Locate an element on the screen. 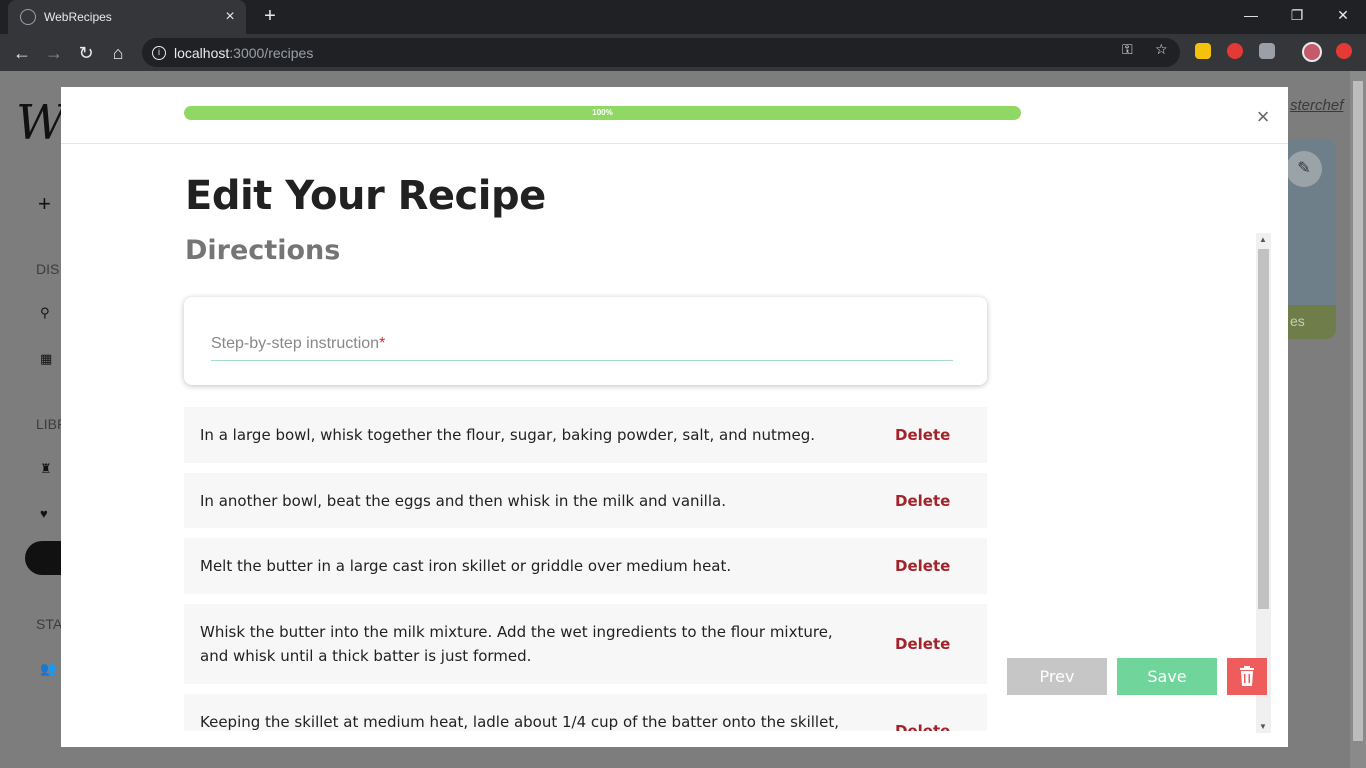 This screenshot has width=1366, height=768. delete-recipe-button is located at coordinates (1247, 676).